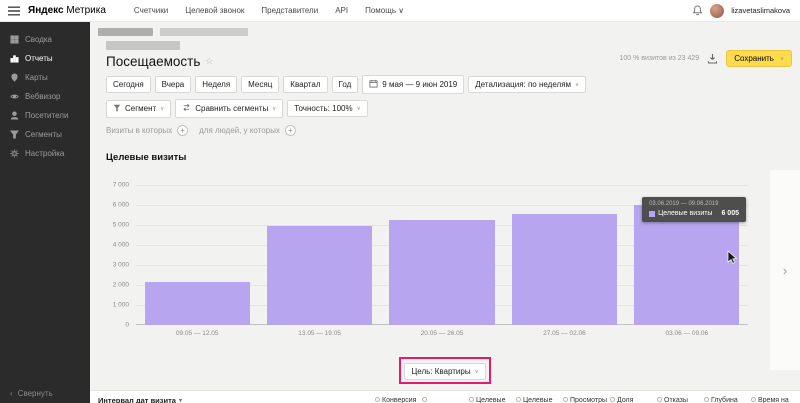  I want to click on report-actions: 100 % визитов из 23 429 Сохранить ∨, so click(705, 58).